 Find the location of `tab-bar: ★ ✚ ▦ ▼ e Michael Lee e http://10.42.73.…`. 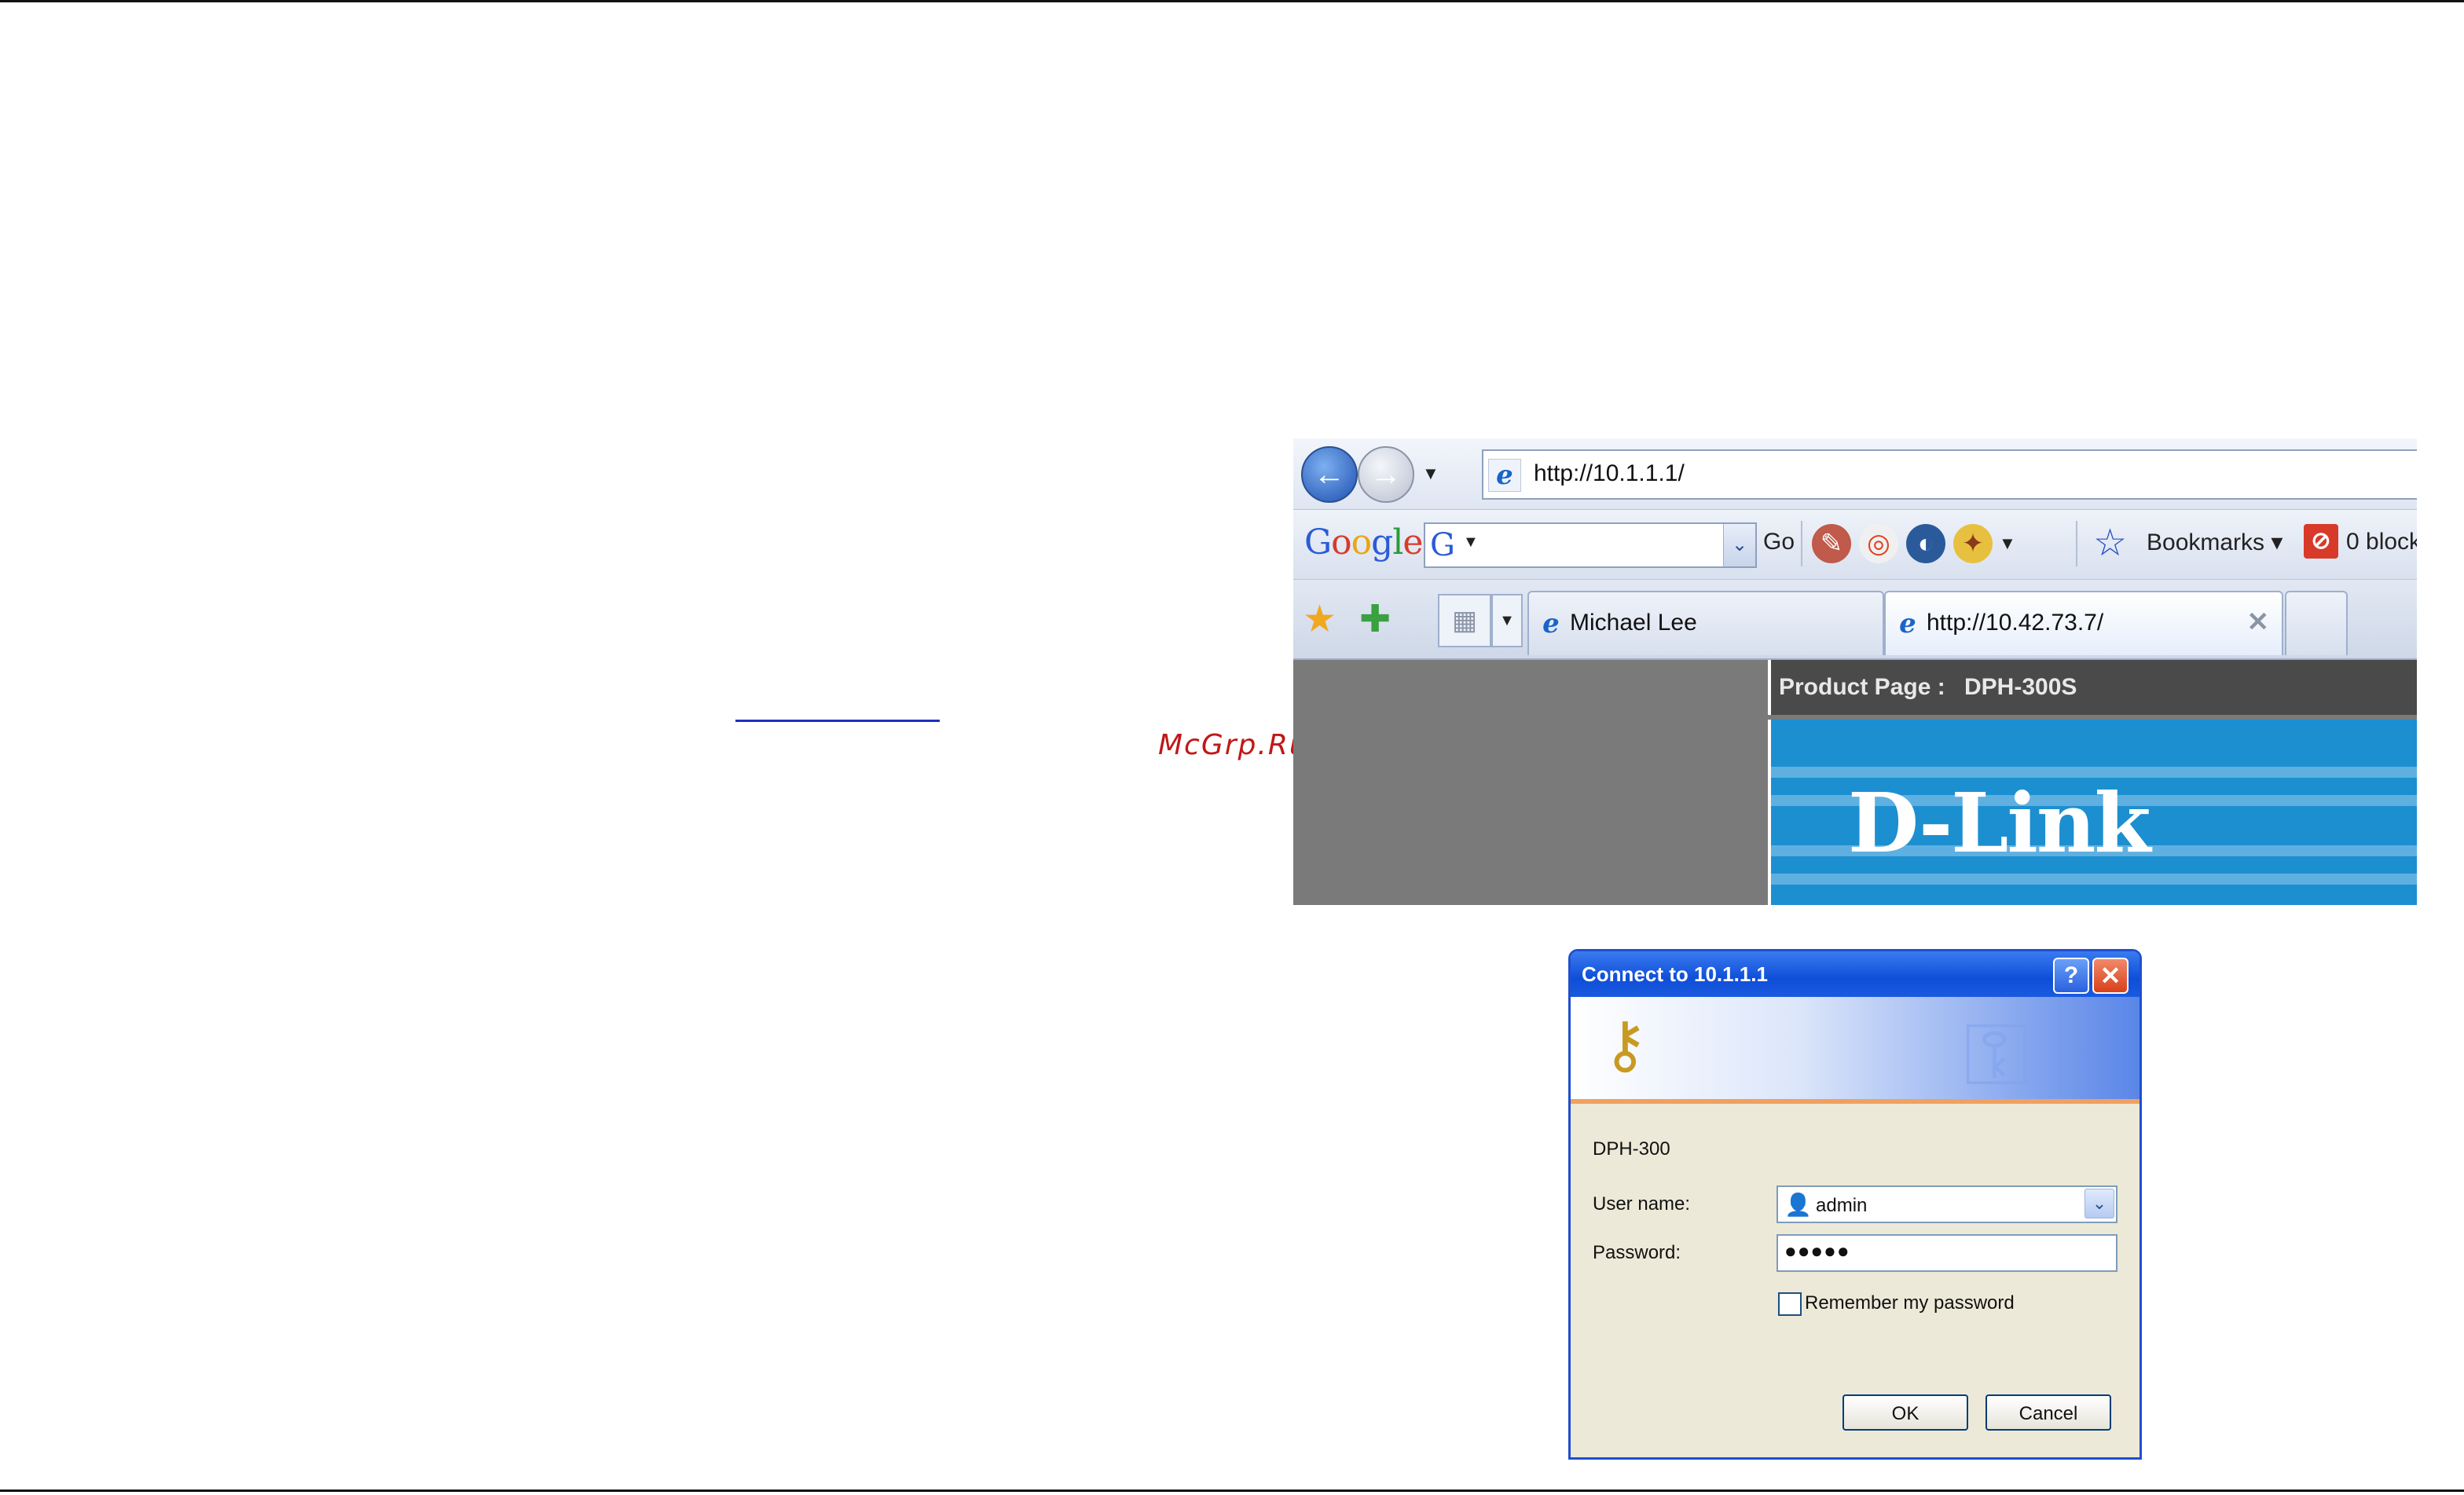

tab-bar: ★ ✚ ▦ ▼ e Michael Lee e http://10.42.73.… is located at coordinates (1855, 620).